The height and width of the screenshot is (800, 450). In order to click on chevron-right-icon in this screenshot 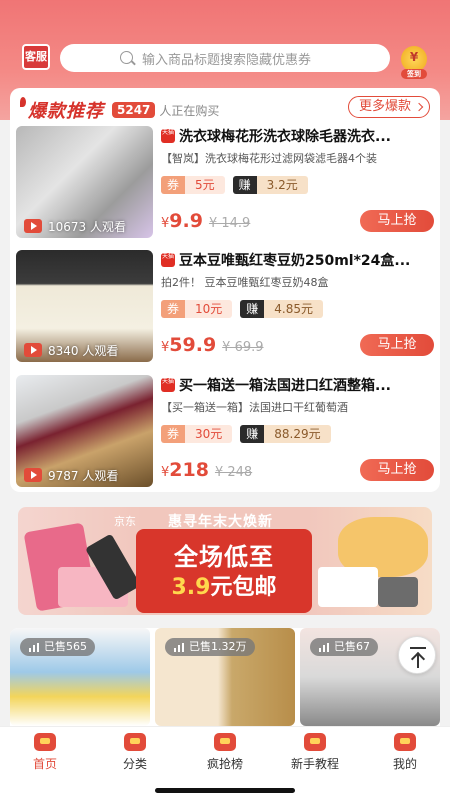, I will do `click(419, 107)`.